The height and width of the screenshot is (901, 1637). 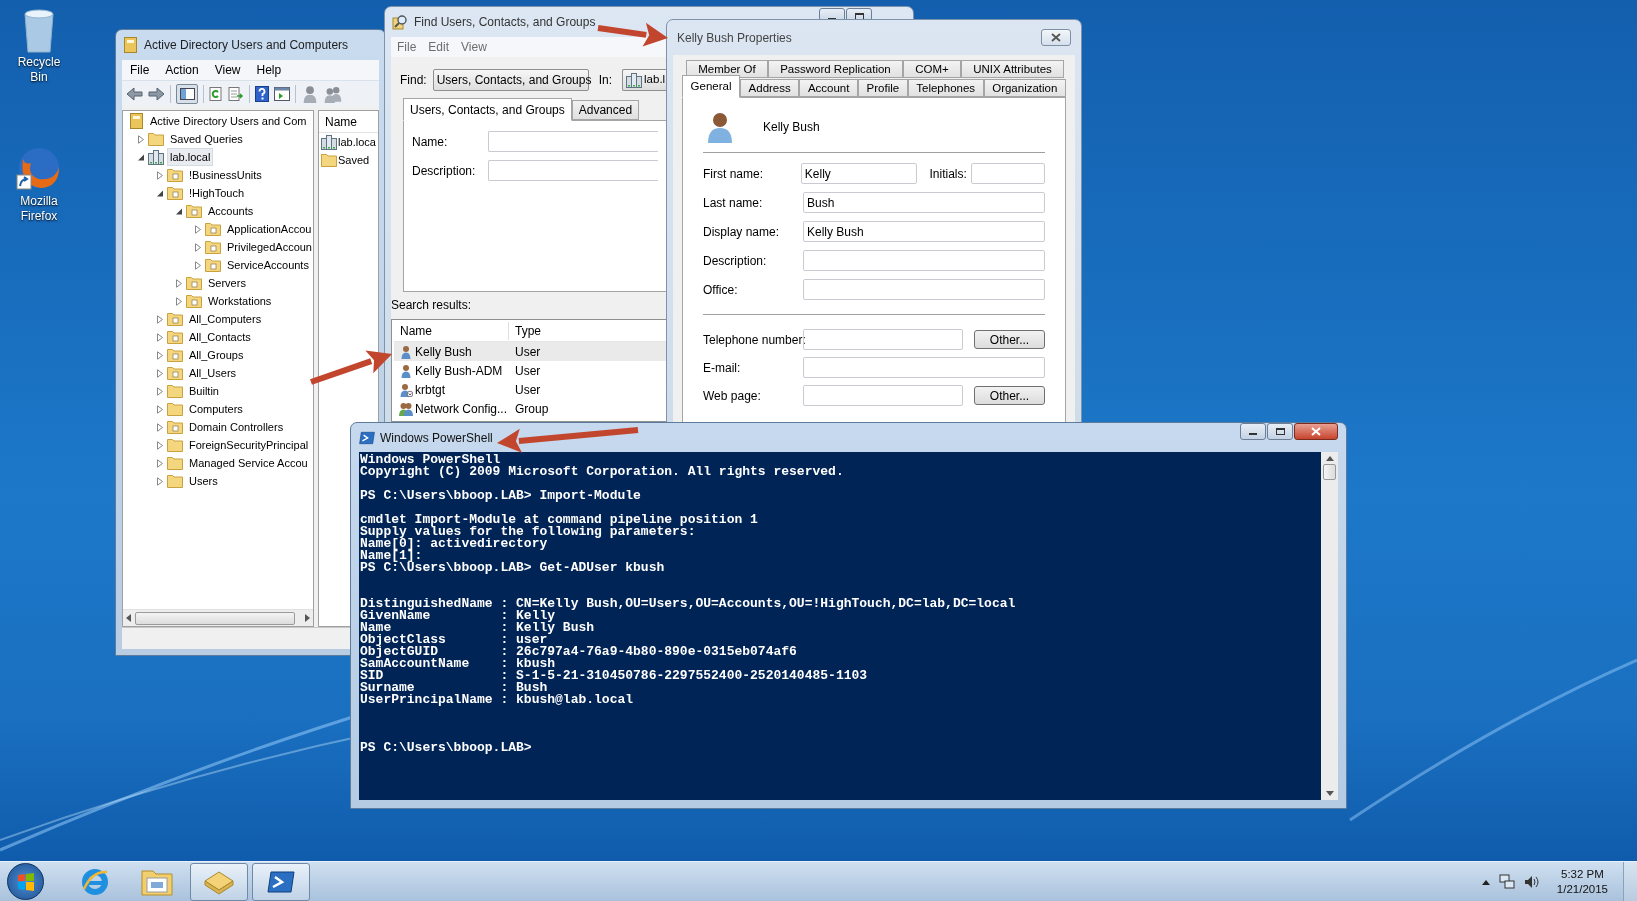 I want to click on find-dropdown: Users, Contacts, and Groups, so click(x=510, y=80).